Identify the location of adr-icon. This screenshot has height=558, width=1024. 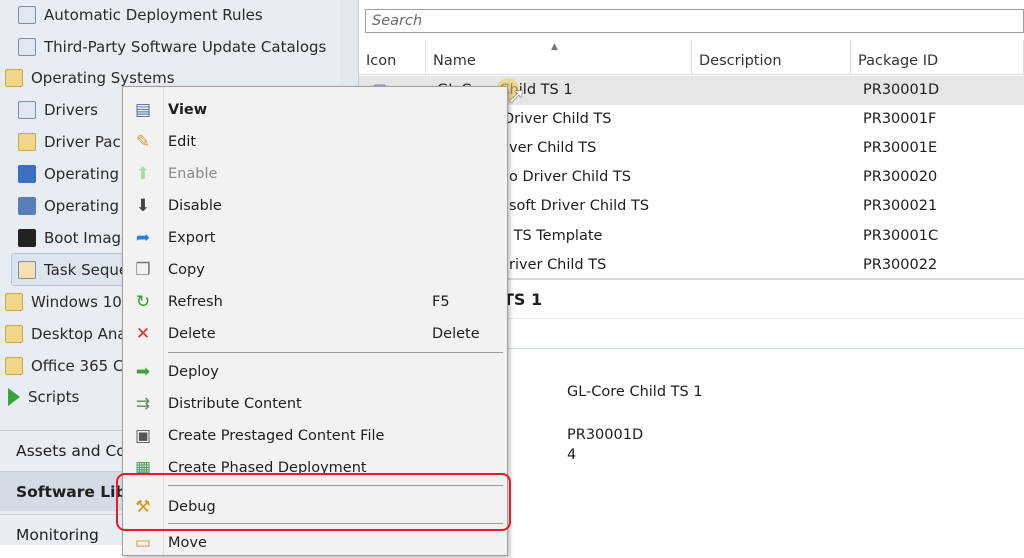
(27, 15).